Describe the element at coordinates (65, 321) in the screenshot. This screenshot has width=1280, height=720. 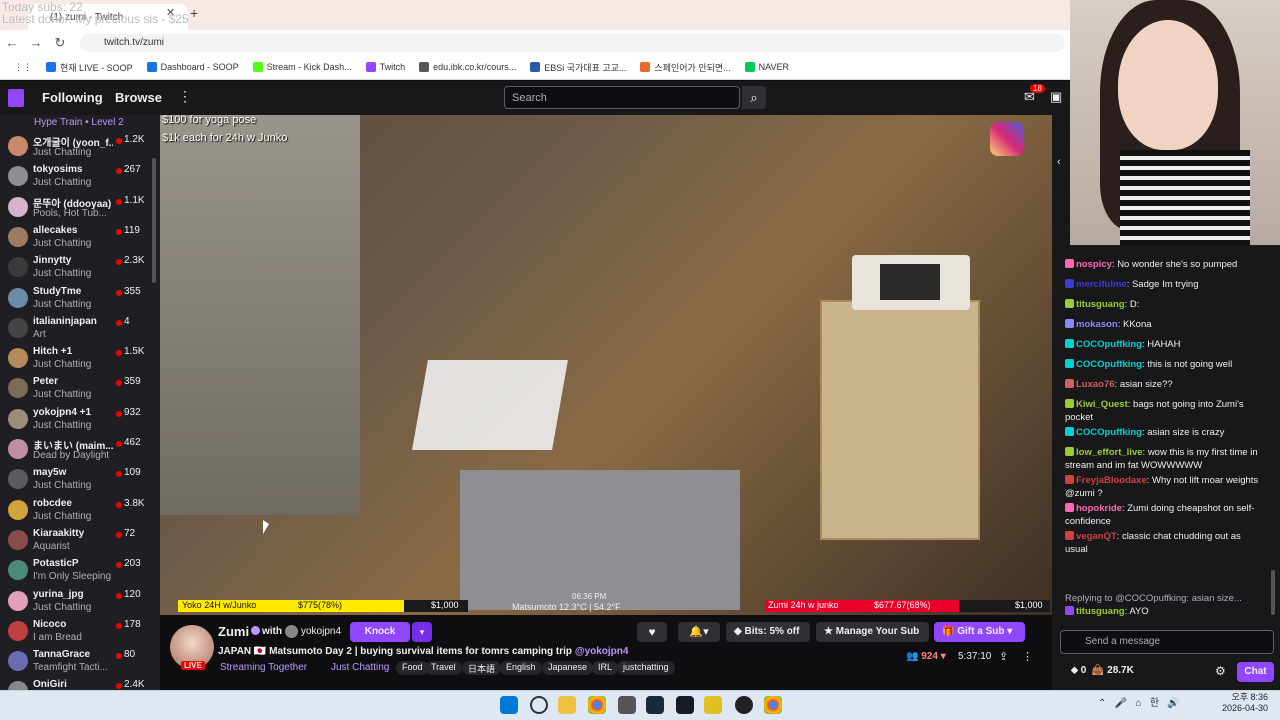
I see `channel-name: italianinjapan` at that location.